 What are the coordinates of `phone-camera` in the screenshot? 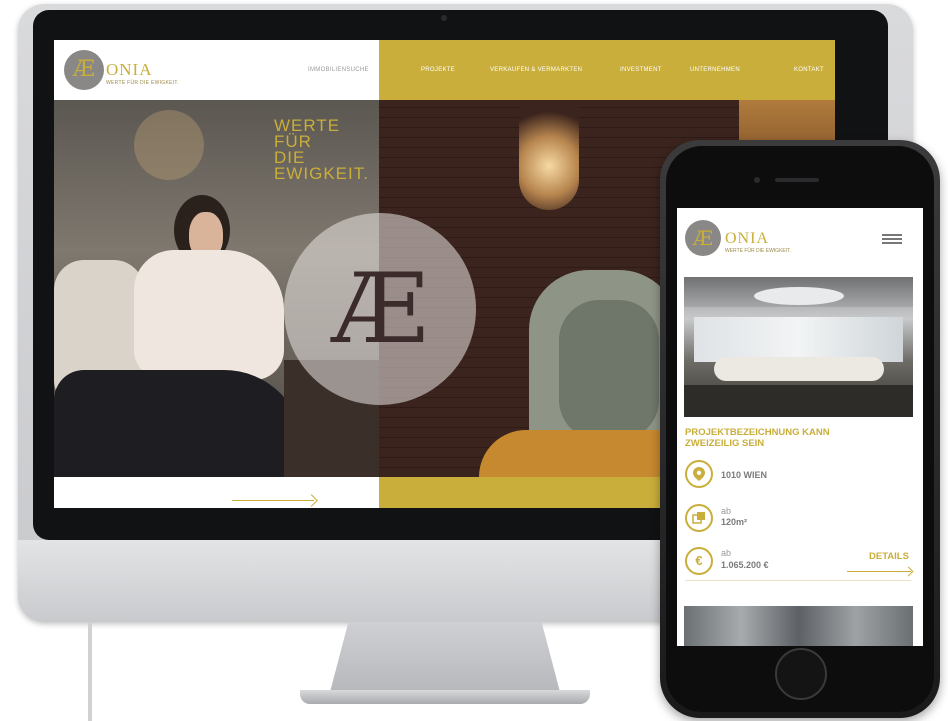 It's located at (757, 180).